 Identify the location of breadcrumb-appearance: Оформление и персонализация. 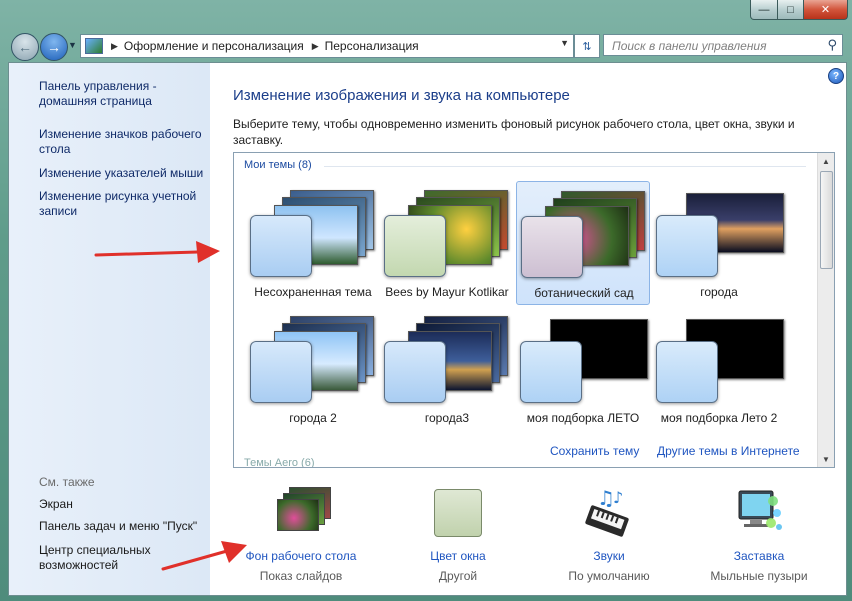
(214, 46).